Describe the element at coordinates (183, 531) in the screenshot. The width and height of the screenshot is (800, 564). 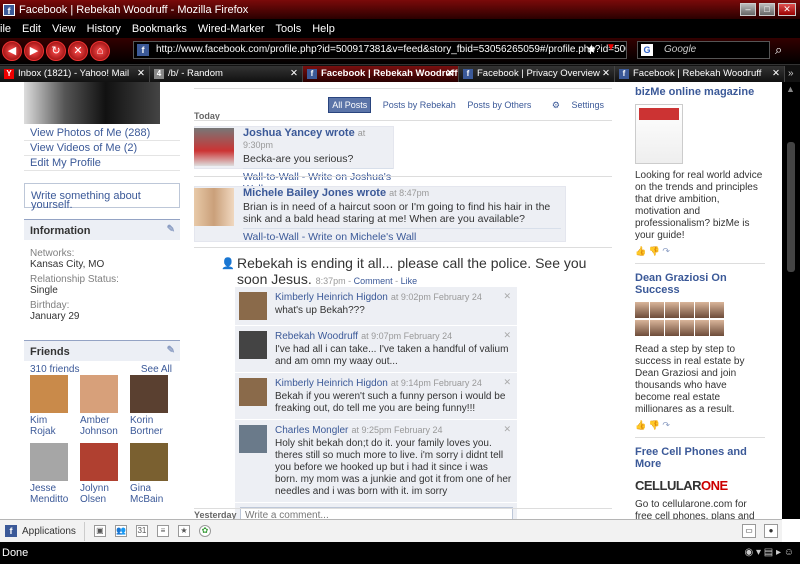
I see `star-app-icon: ★` at that location.